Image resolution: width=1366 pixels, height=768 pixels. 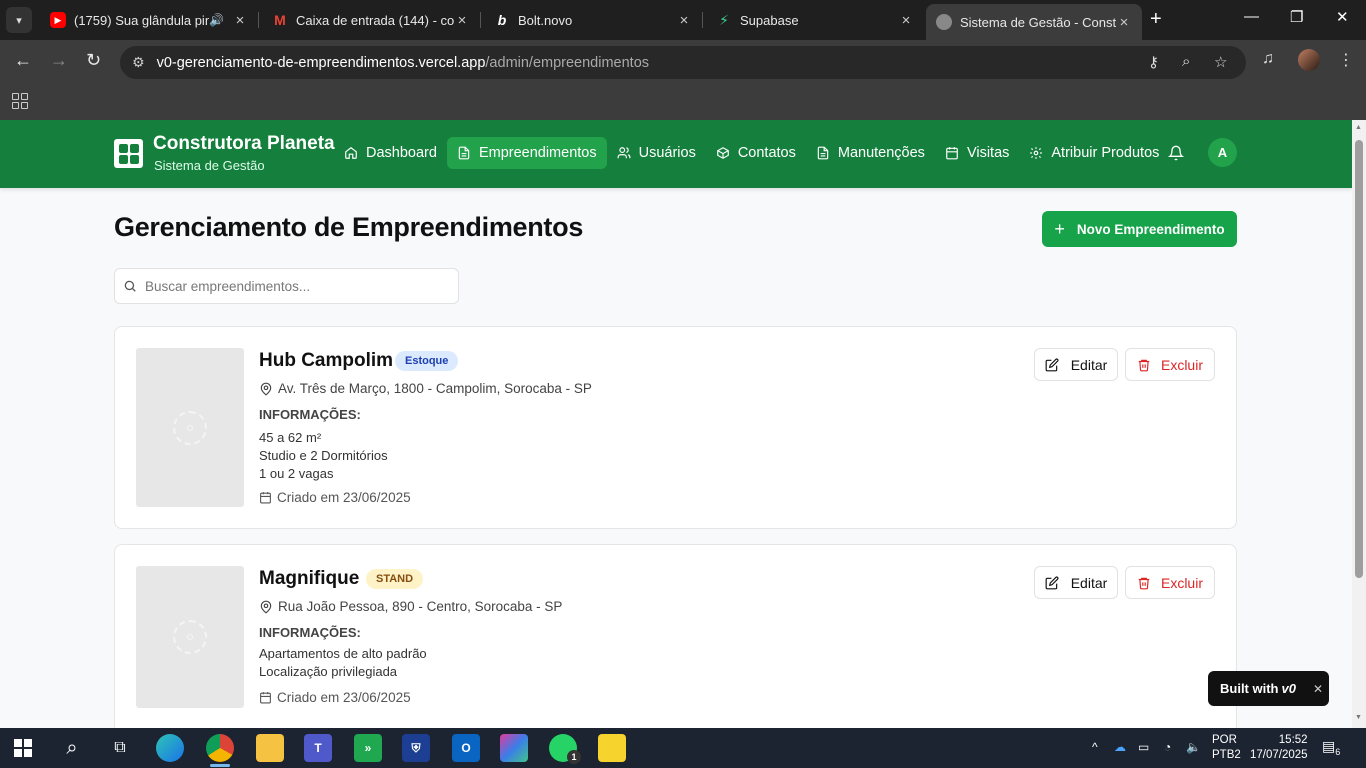 What do you see at coordinates (1120, 747) in the screenshot?
I see `onedrive-icon: ☁` at bounding box center [1120, 747].